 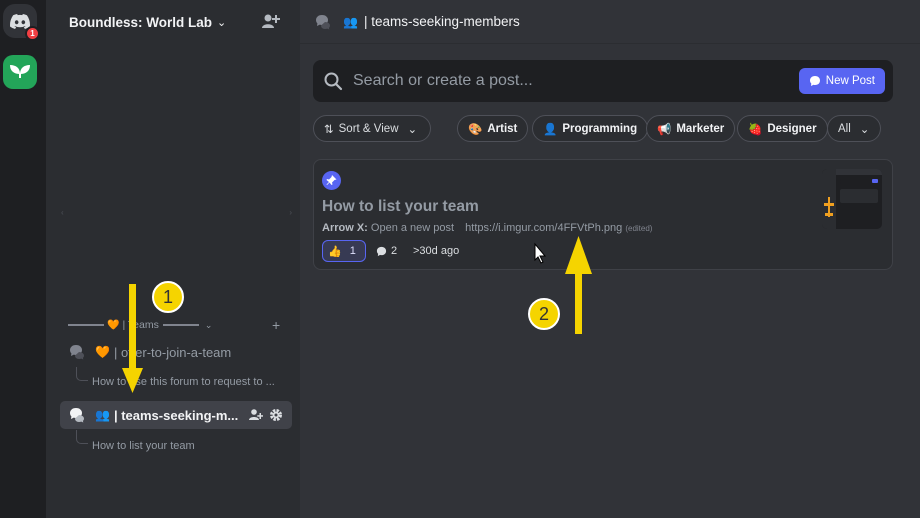 What do you see at coordinates (62, 212) in the screenshot?
I see `scroll-edge-marker: ‹` at bounding box center [62, 212].